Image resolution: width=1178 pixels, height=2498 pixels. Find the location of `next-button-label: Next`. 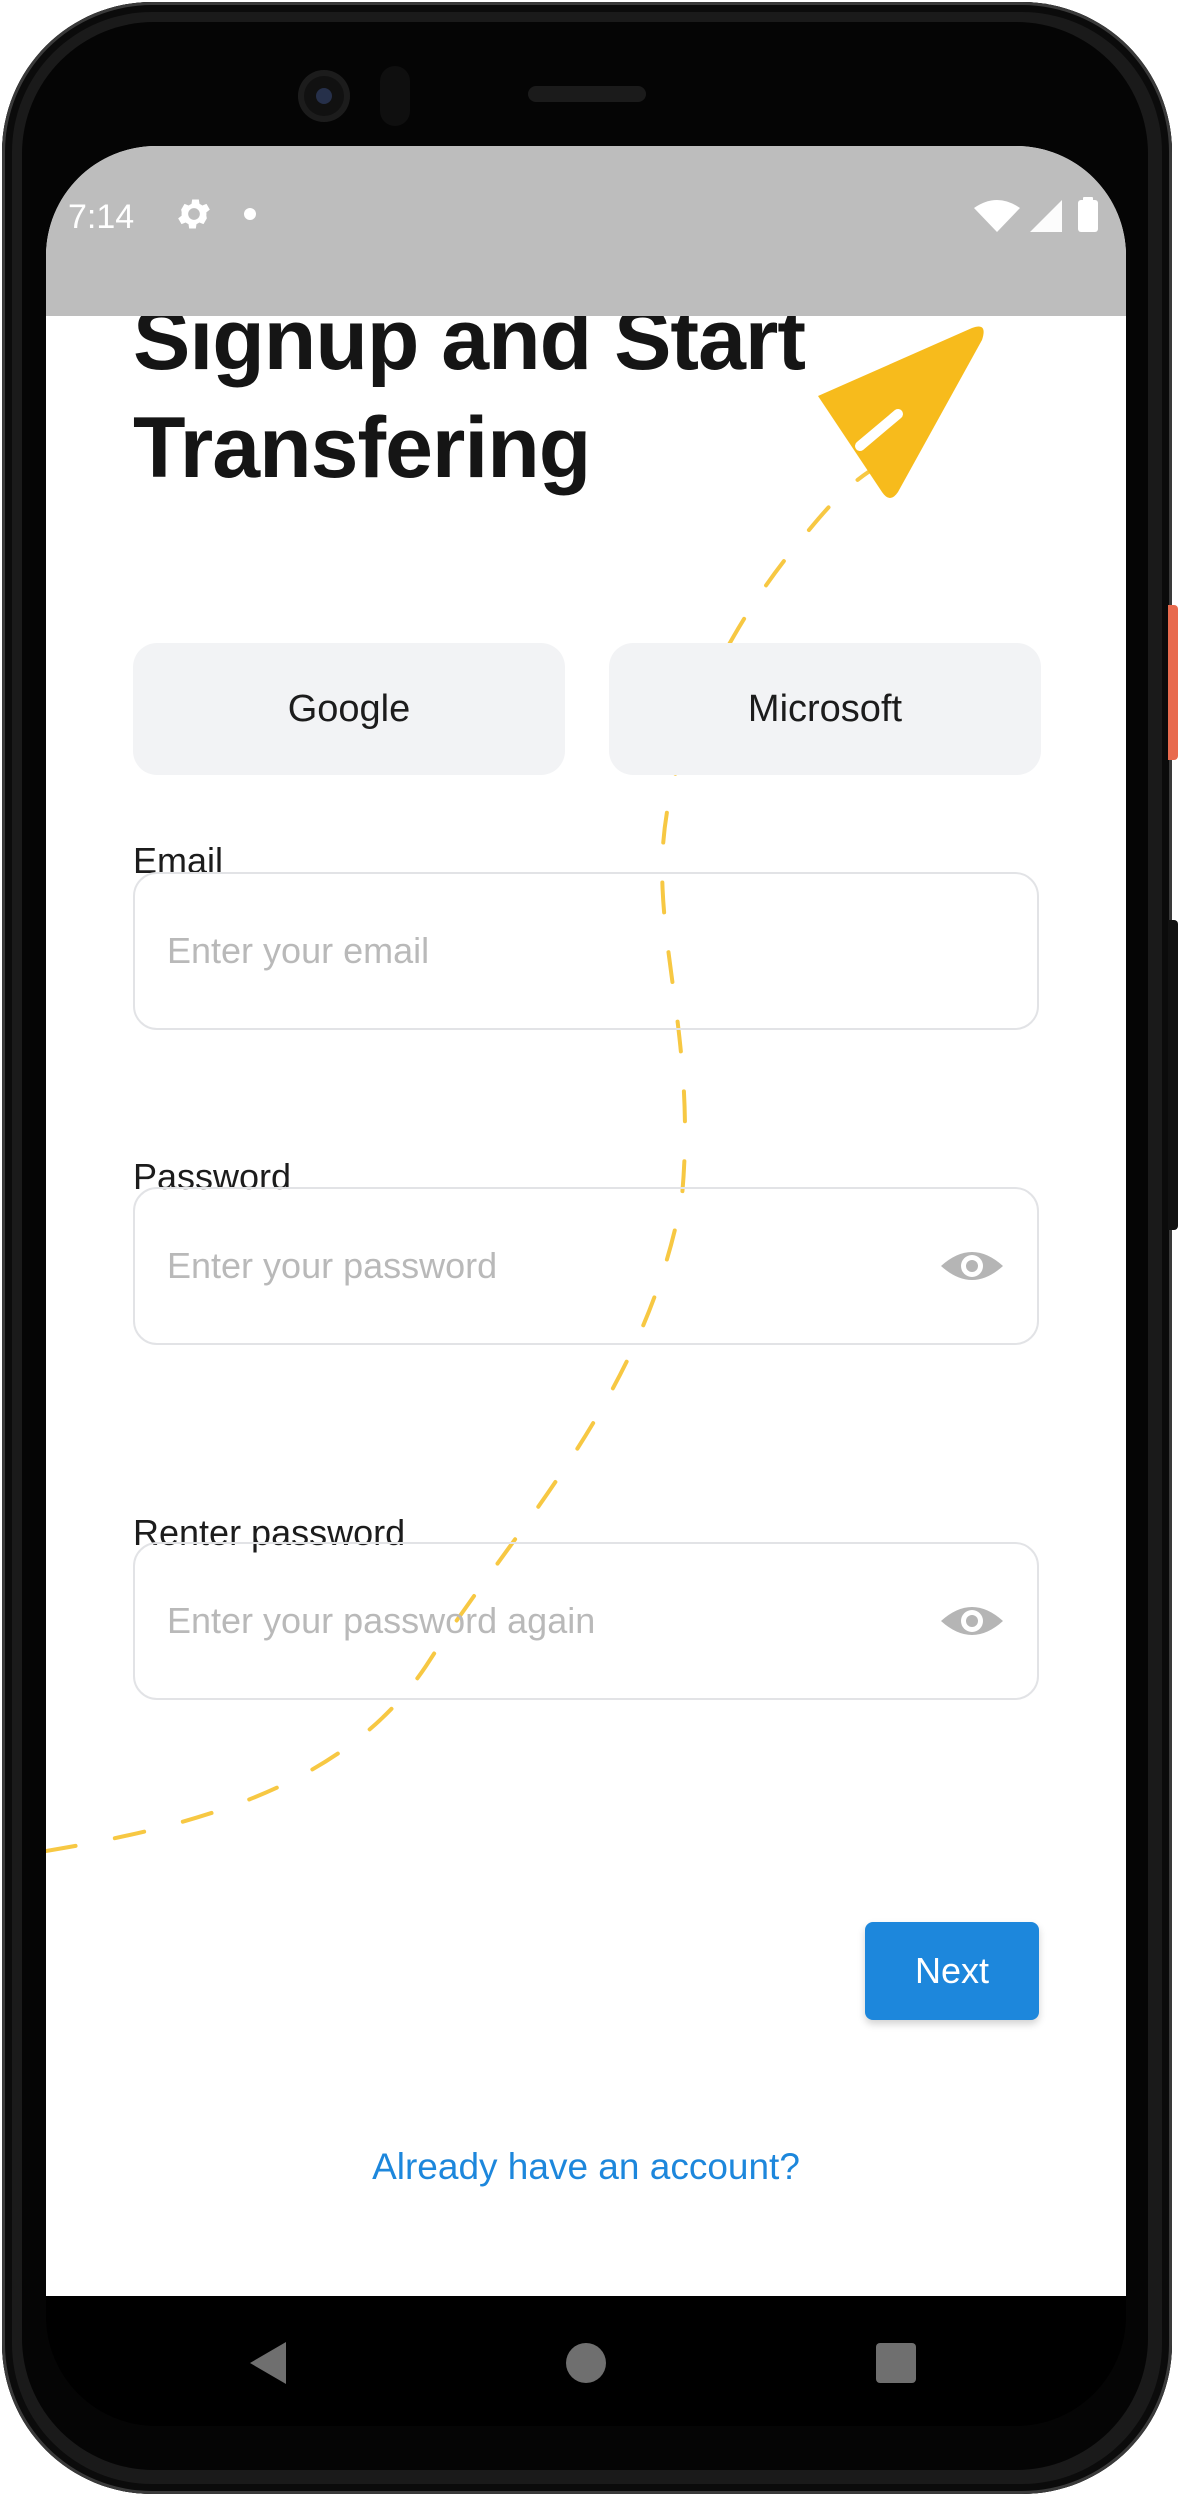

next-button-label: Next is located at coordinates (952, 1970).